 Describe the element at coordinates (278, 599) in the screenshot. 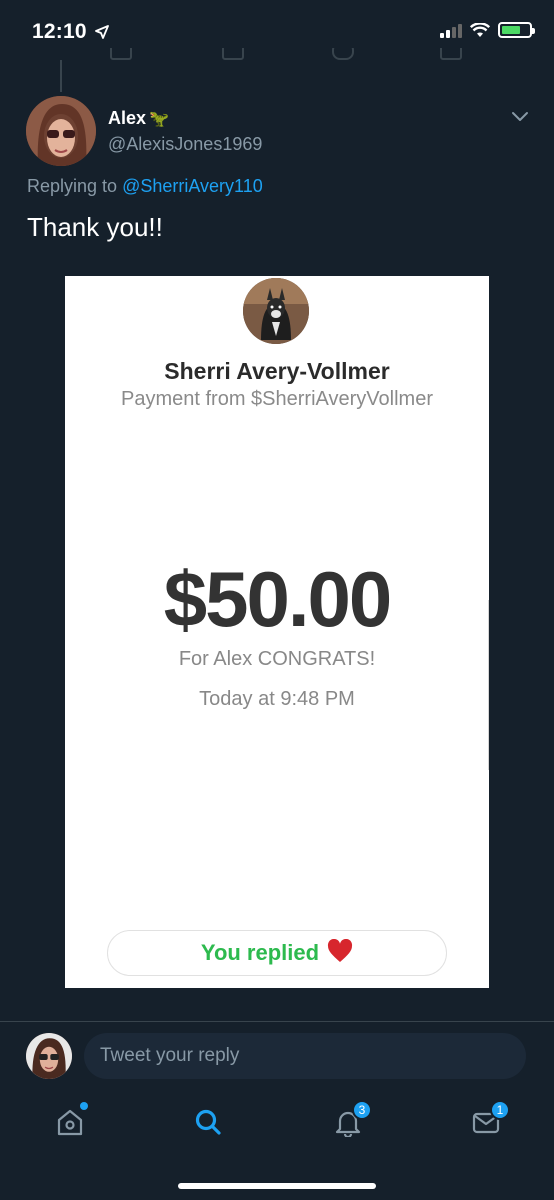

I see `payment-amount: $50.00` at that location.